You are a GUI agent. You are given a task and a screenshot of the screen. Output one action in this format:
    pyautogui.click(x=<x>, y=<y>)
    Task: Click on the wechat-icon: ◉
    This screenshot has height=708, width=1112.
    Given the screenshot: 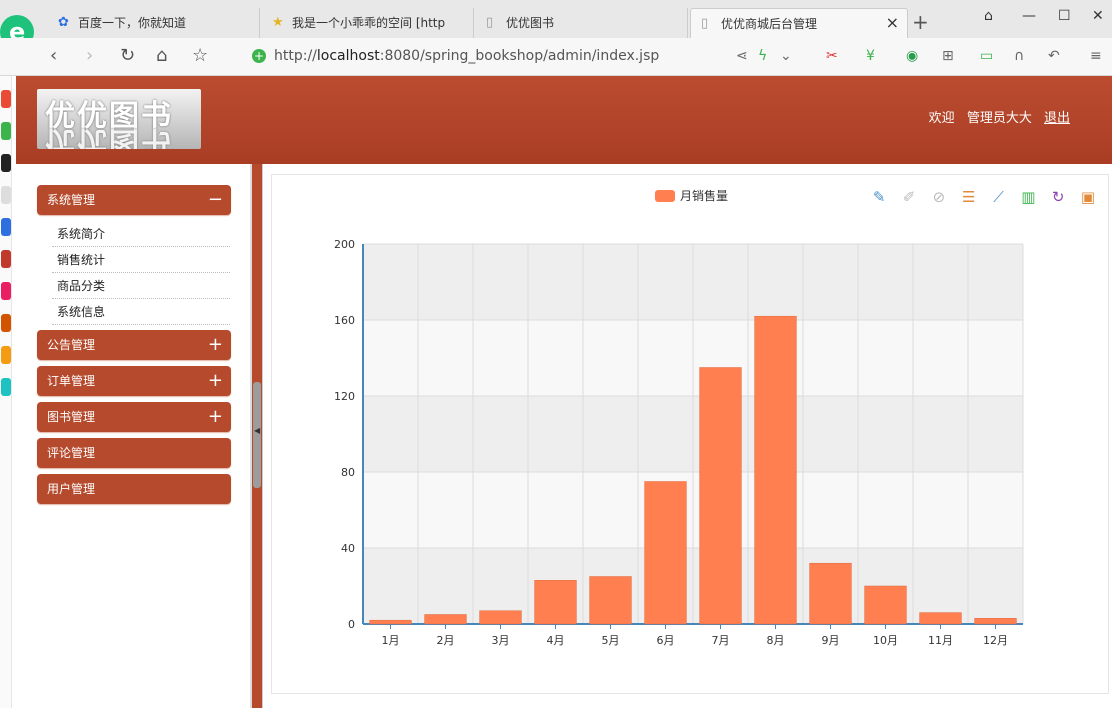 What is the action you would take?
    pyautogui.click(x=912, y=56)
    